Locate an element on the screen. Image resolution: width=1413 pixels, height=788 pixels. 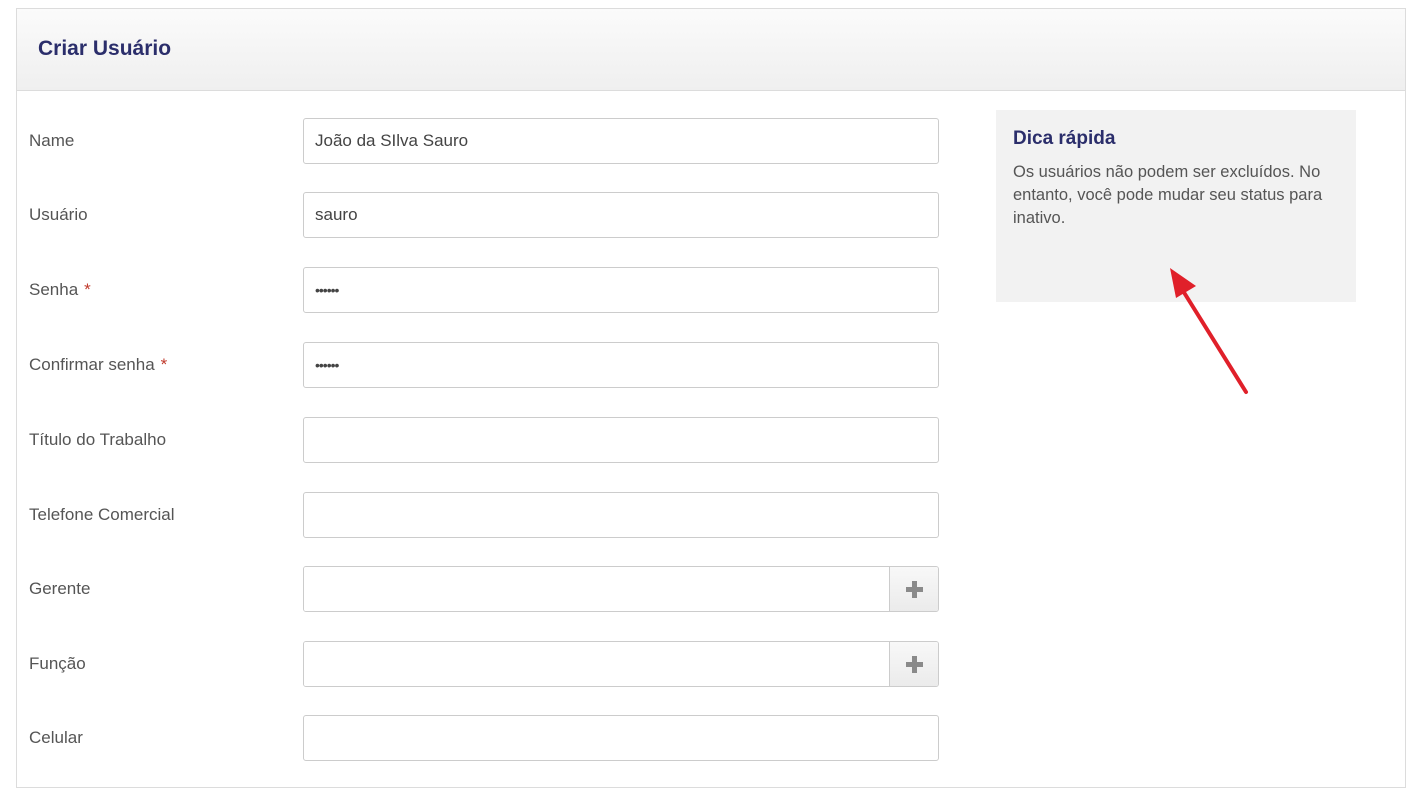
add-funcao-button is located at coordinates (913, 664).